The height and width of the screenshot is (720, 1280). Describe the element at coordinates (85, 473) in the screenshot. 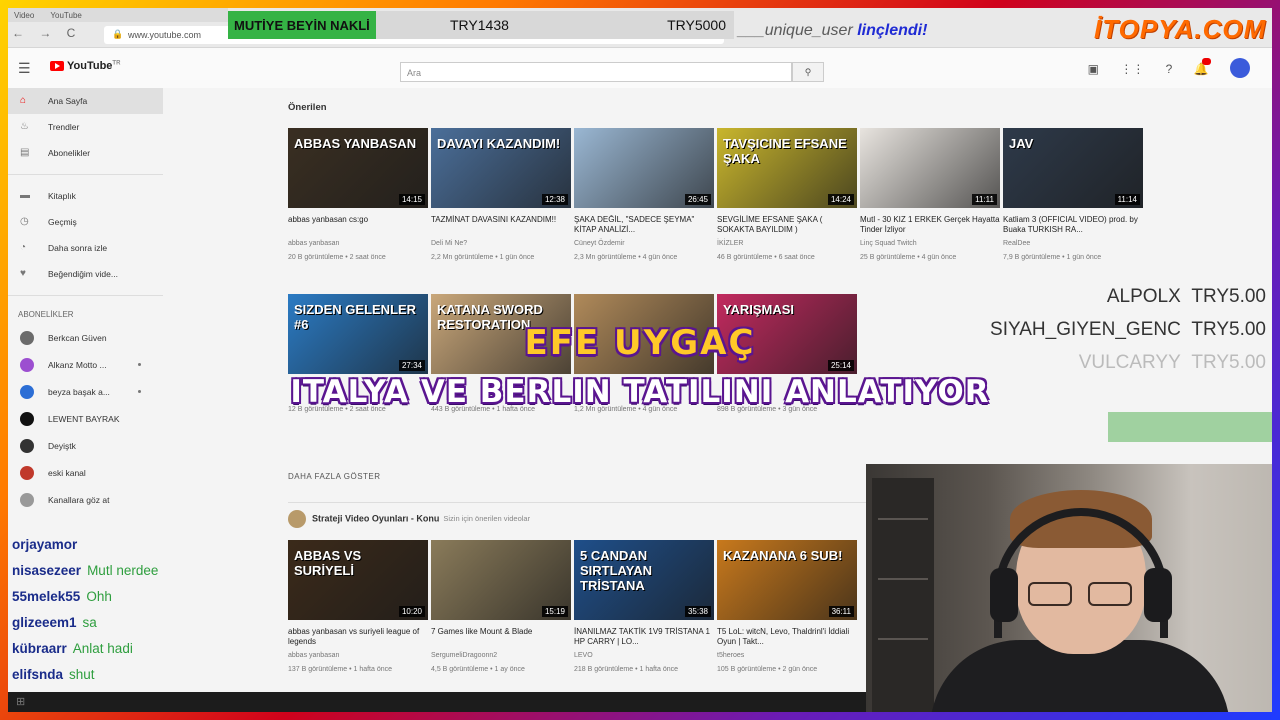

I see `sidebar-subscription: eski kanal` at that location.